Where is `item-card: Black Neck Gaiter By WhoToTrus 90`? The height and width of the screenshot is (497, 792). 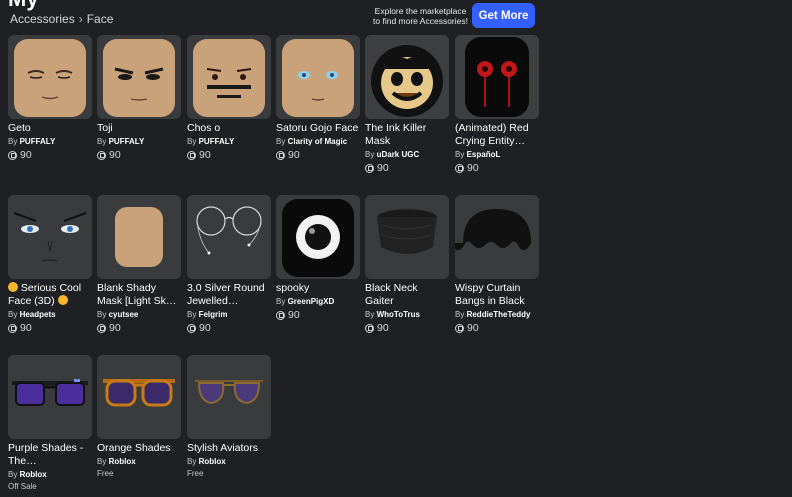
item-card: Black Neck Gaiter By WhoToTrus 90 is located at coordinates (407, 264).